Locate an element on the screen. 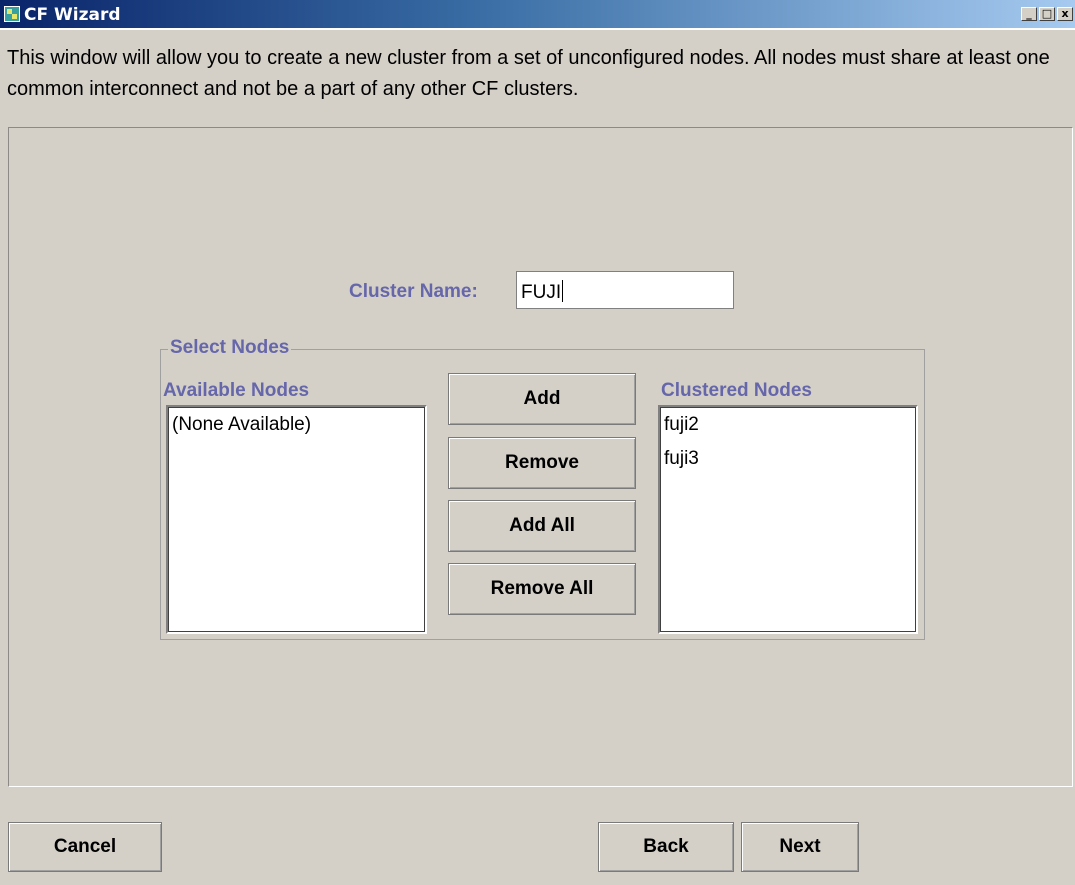  available-nodes-list: (None Available) is located at coordinates (296, 519).